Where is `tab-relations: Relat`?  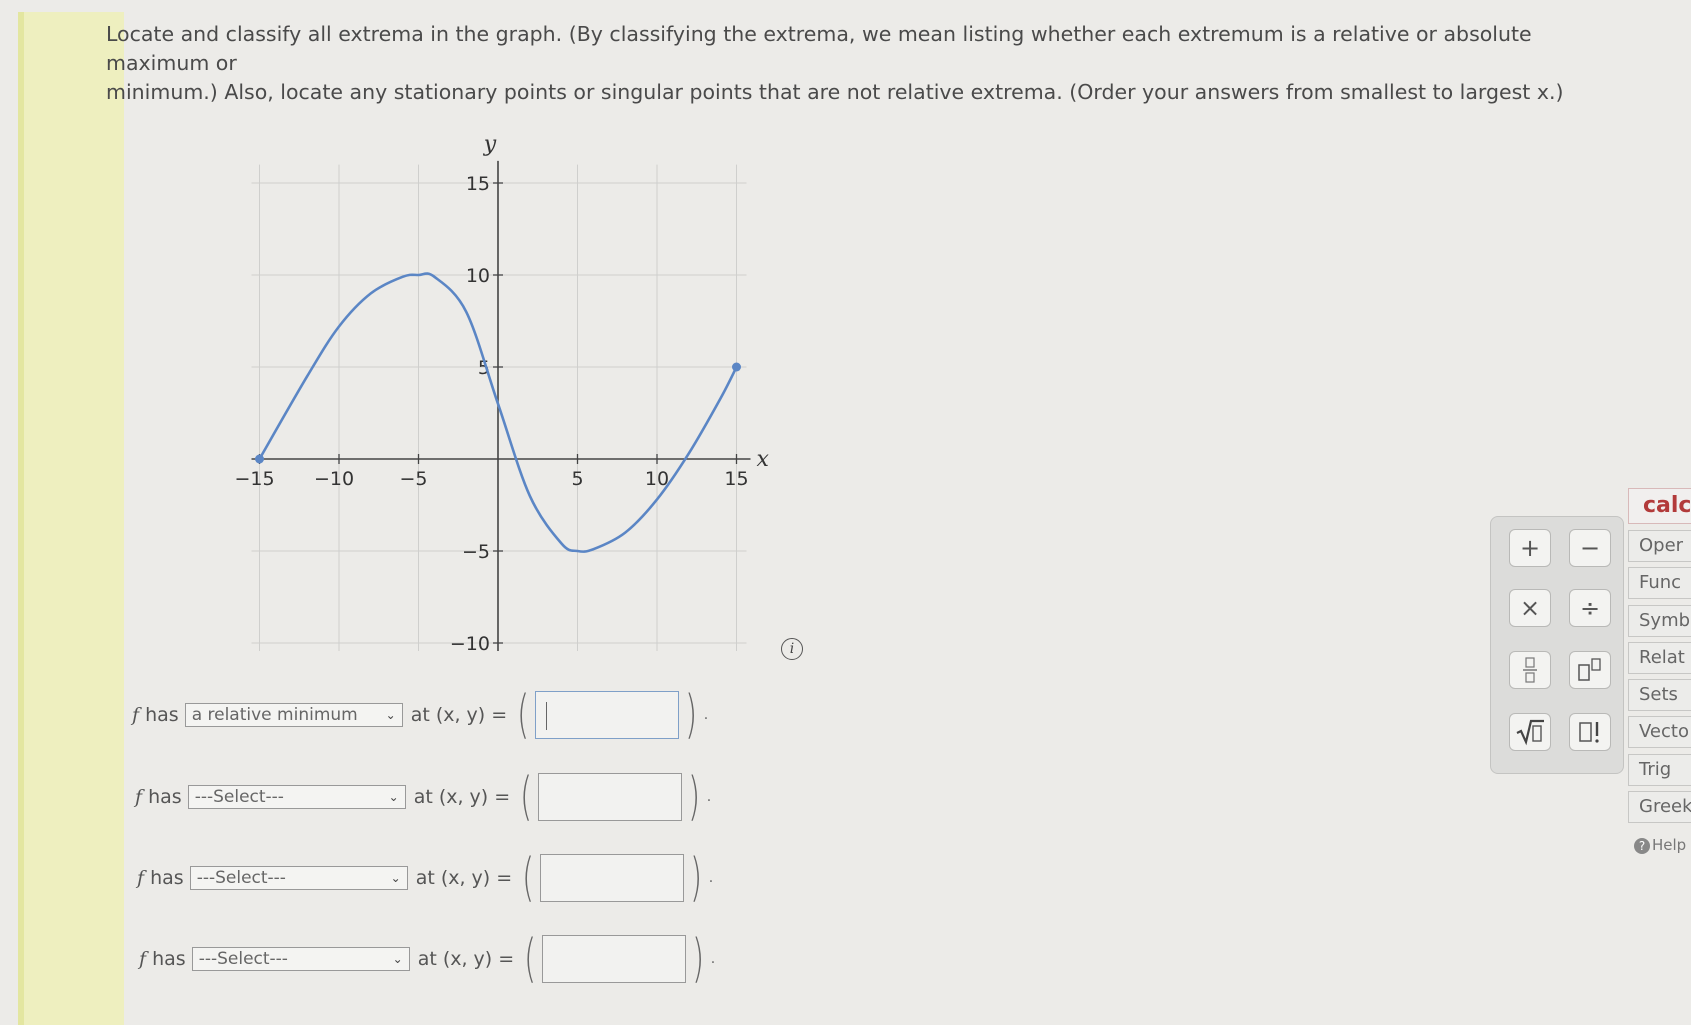
tab-relations: Relat is located at coordinates (1659, 658).